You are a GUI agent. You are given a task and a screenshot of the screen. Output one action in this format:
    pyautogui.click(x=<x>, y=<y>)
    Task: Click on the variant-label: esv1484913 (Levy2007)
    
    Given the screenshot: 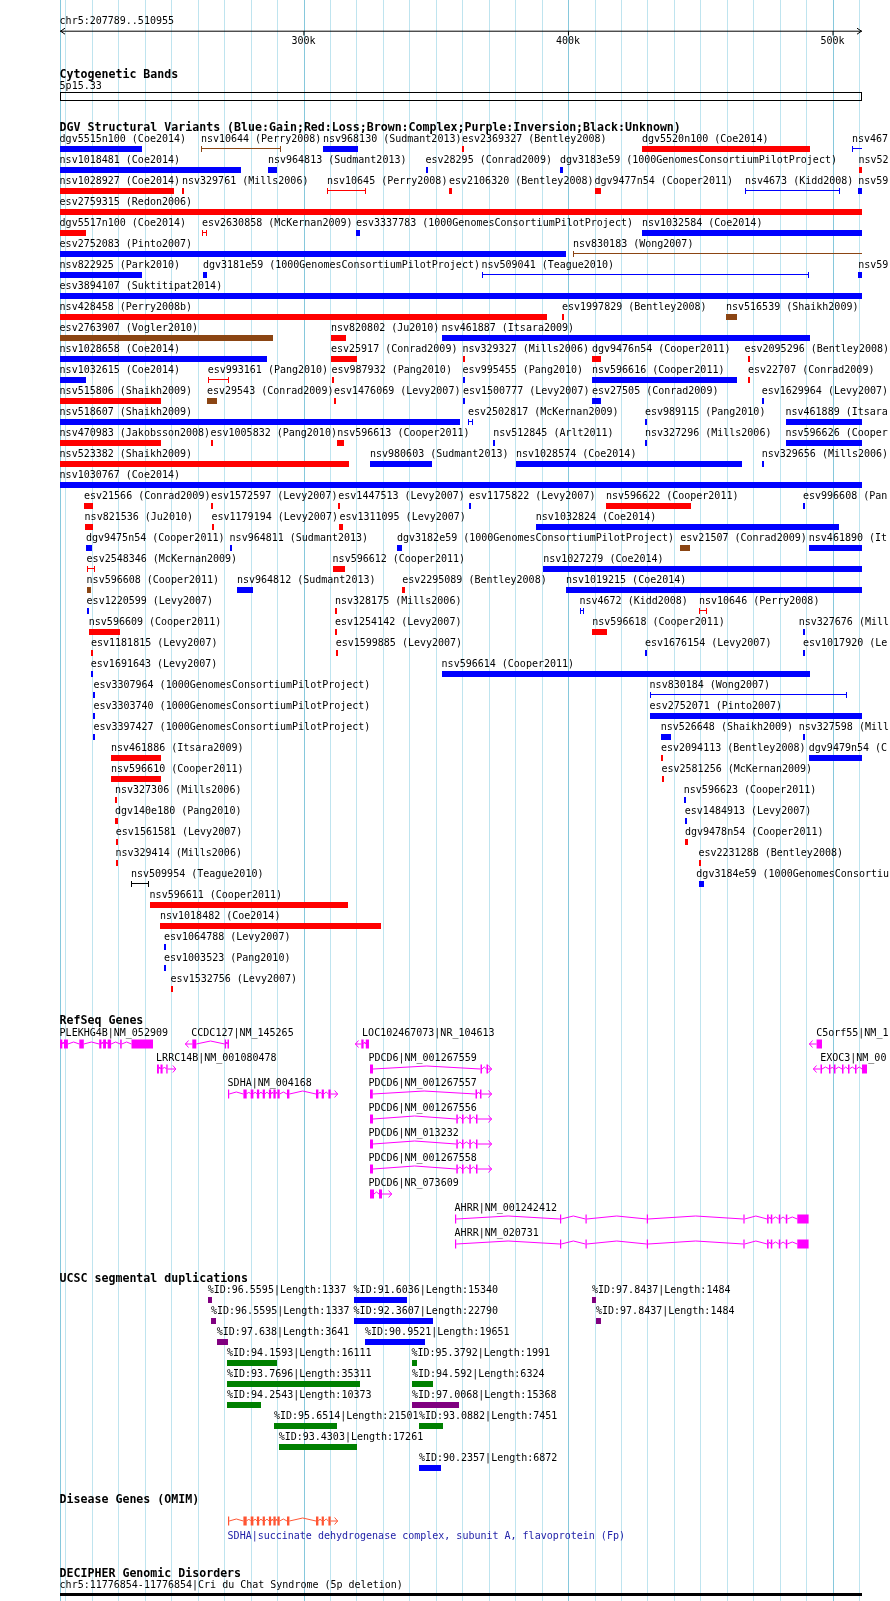 What is the action you would take?
    pyautogui.click(x=748, y=811)
    